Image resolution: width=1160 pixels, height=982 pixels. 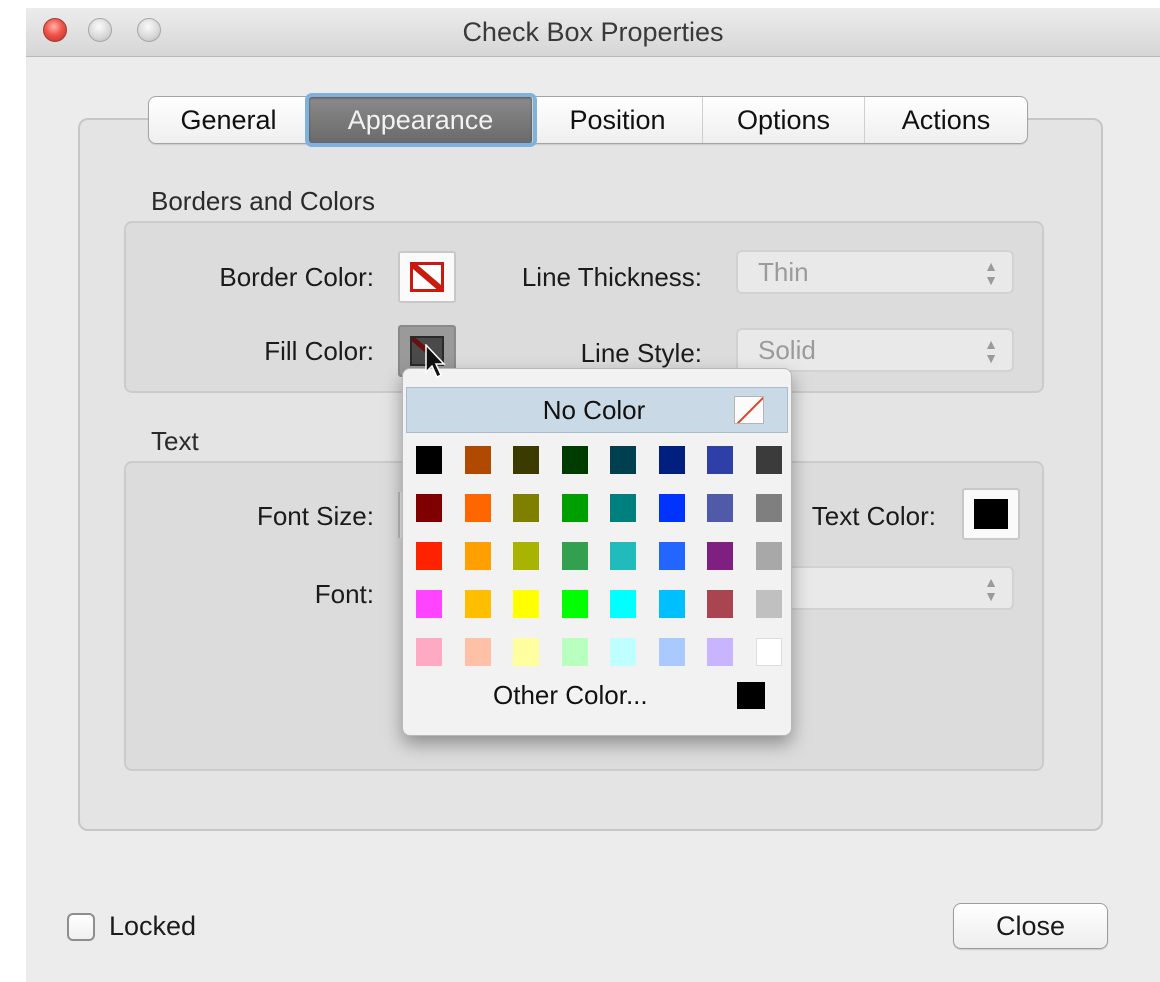 I want to click on text-color-button, so click(x=991, y=514).